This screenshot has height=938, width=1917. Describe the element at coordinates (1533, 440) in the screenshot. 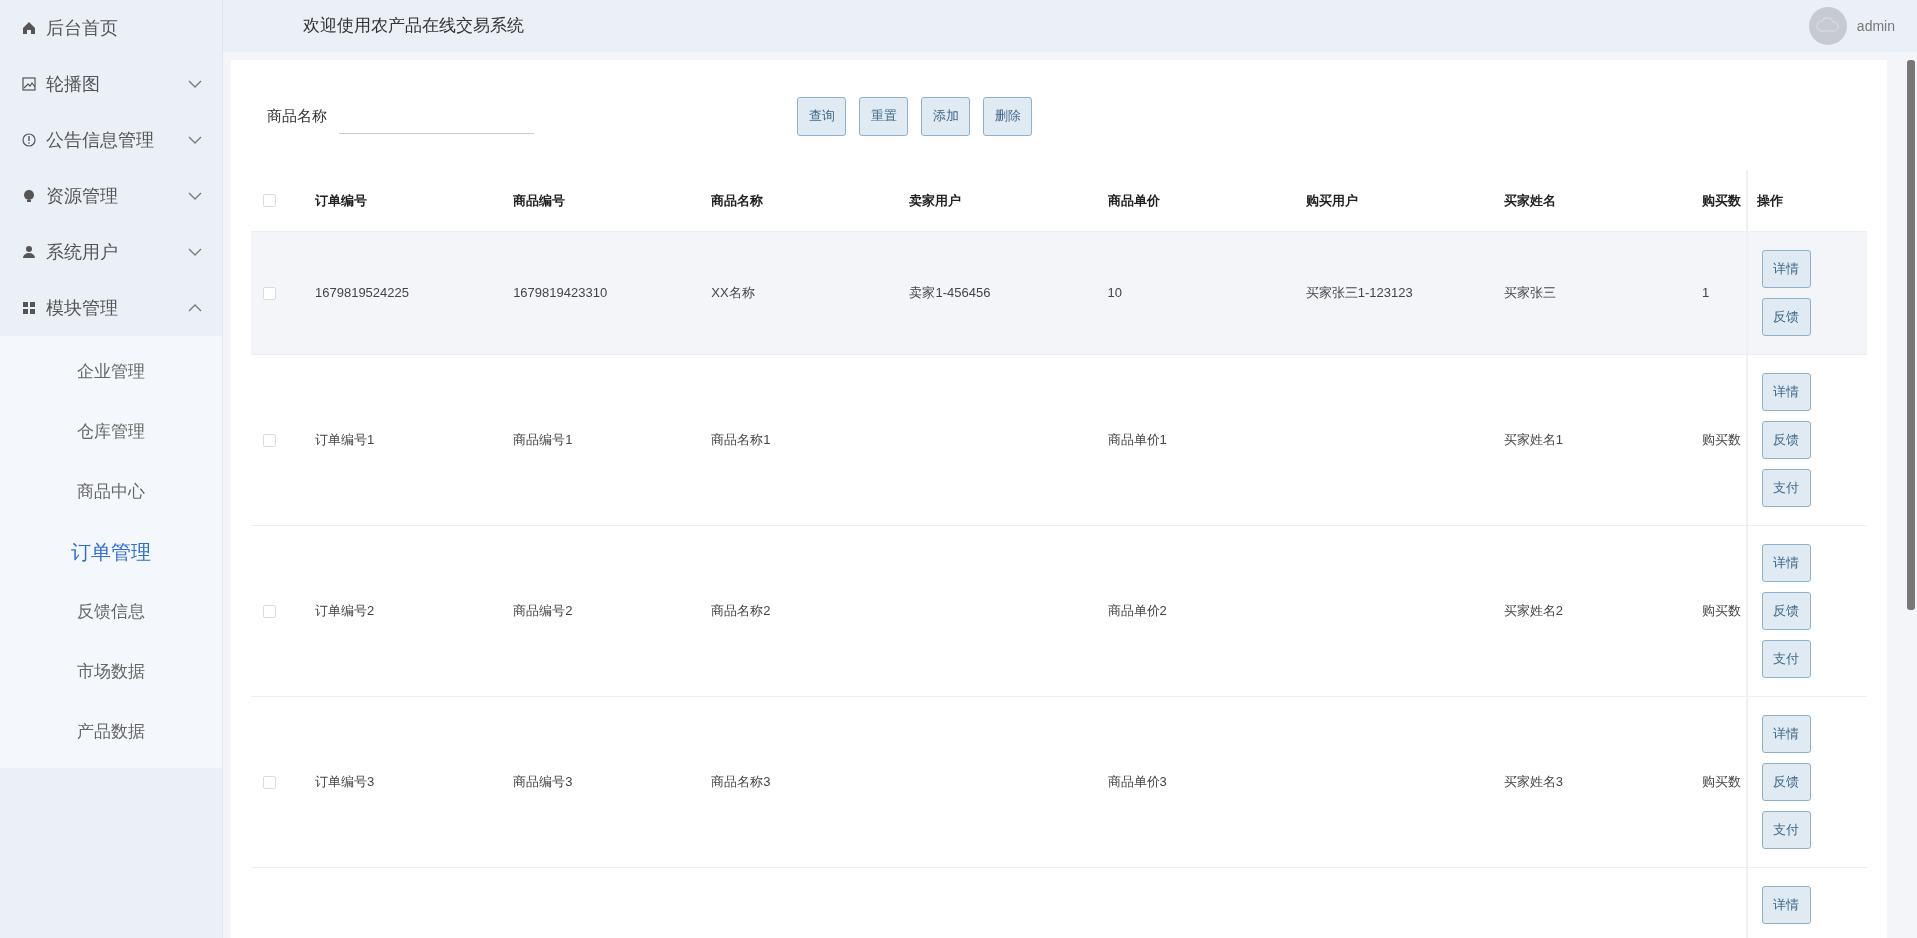

I see `table-cell-text: 买家姓名1` at that location.